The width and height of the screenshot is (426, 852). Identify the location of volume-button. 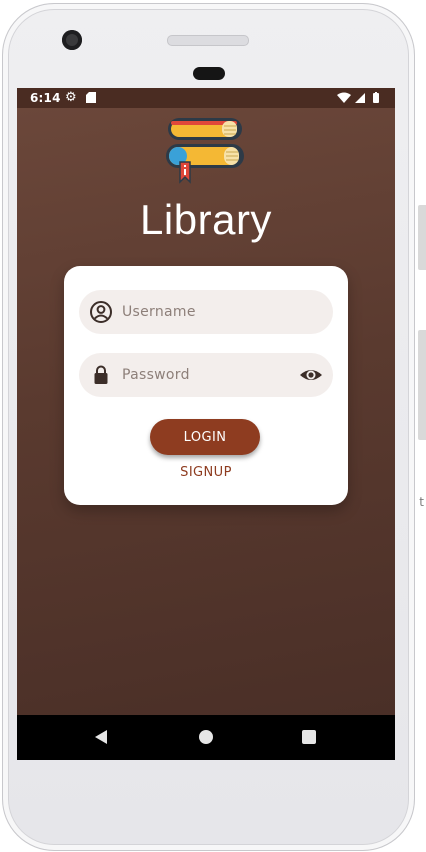
(422, 237).